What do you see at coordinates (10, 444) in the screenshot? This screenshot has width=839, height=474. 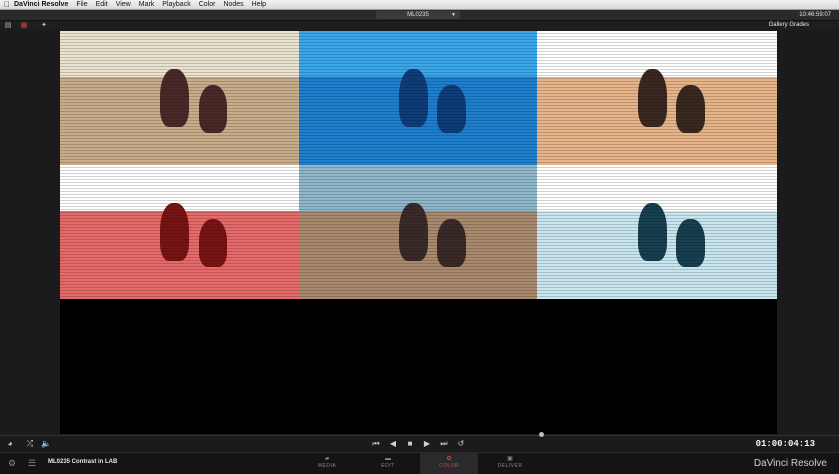 I see `speed-icon: ◕` at bounding box center [10, 444].